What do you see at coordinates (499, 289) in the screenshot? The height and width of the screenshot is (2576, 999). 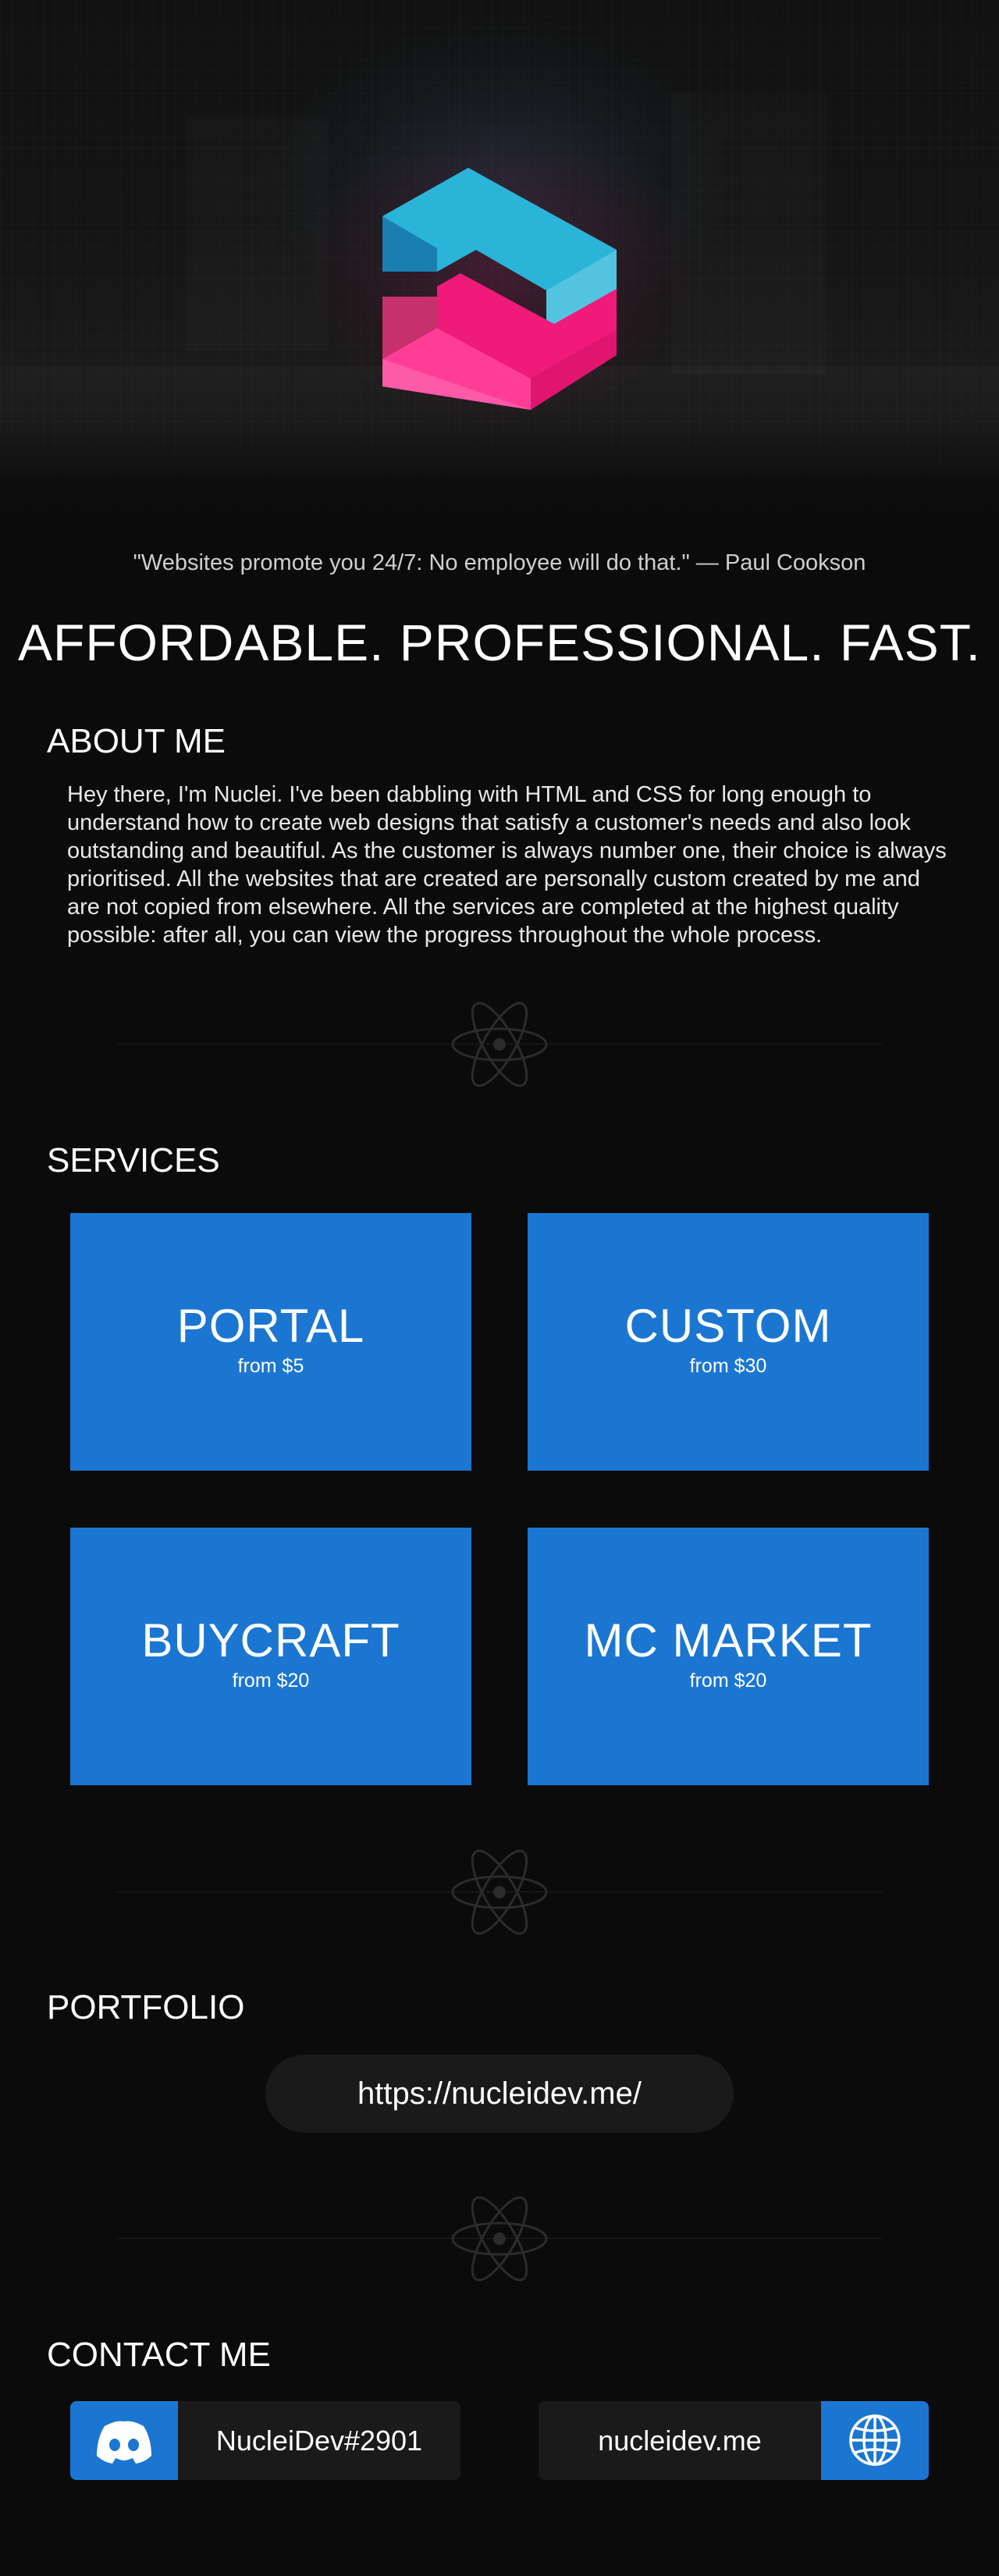 I see `nuclei-logo-icon` at bounding box center [499, 289].